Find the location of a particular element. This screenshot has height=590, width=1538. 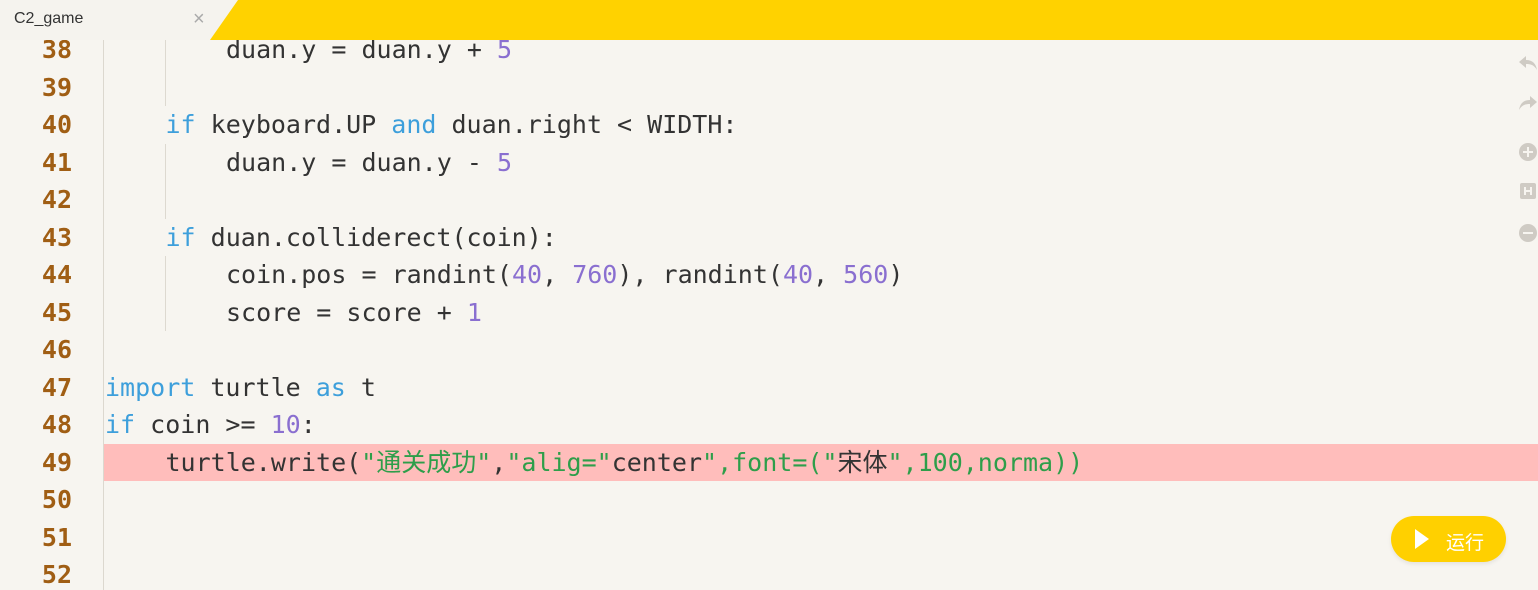

code-token: 10 is located at coordinates (285, 424).